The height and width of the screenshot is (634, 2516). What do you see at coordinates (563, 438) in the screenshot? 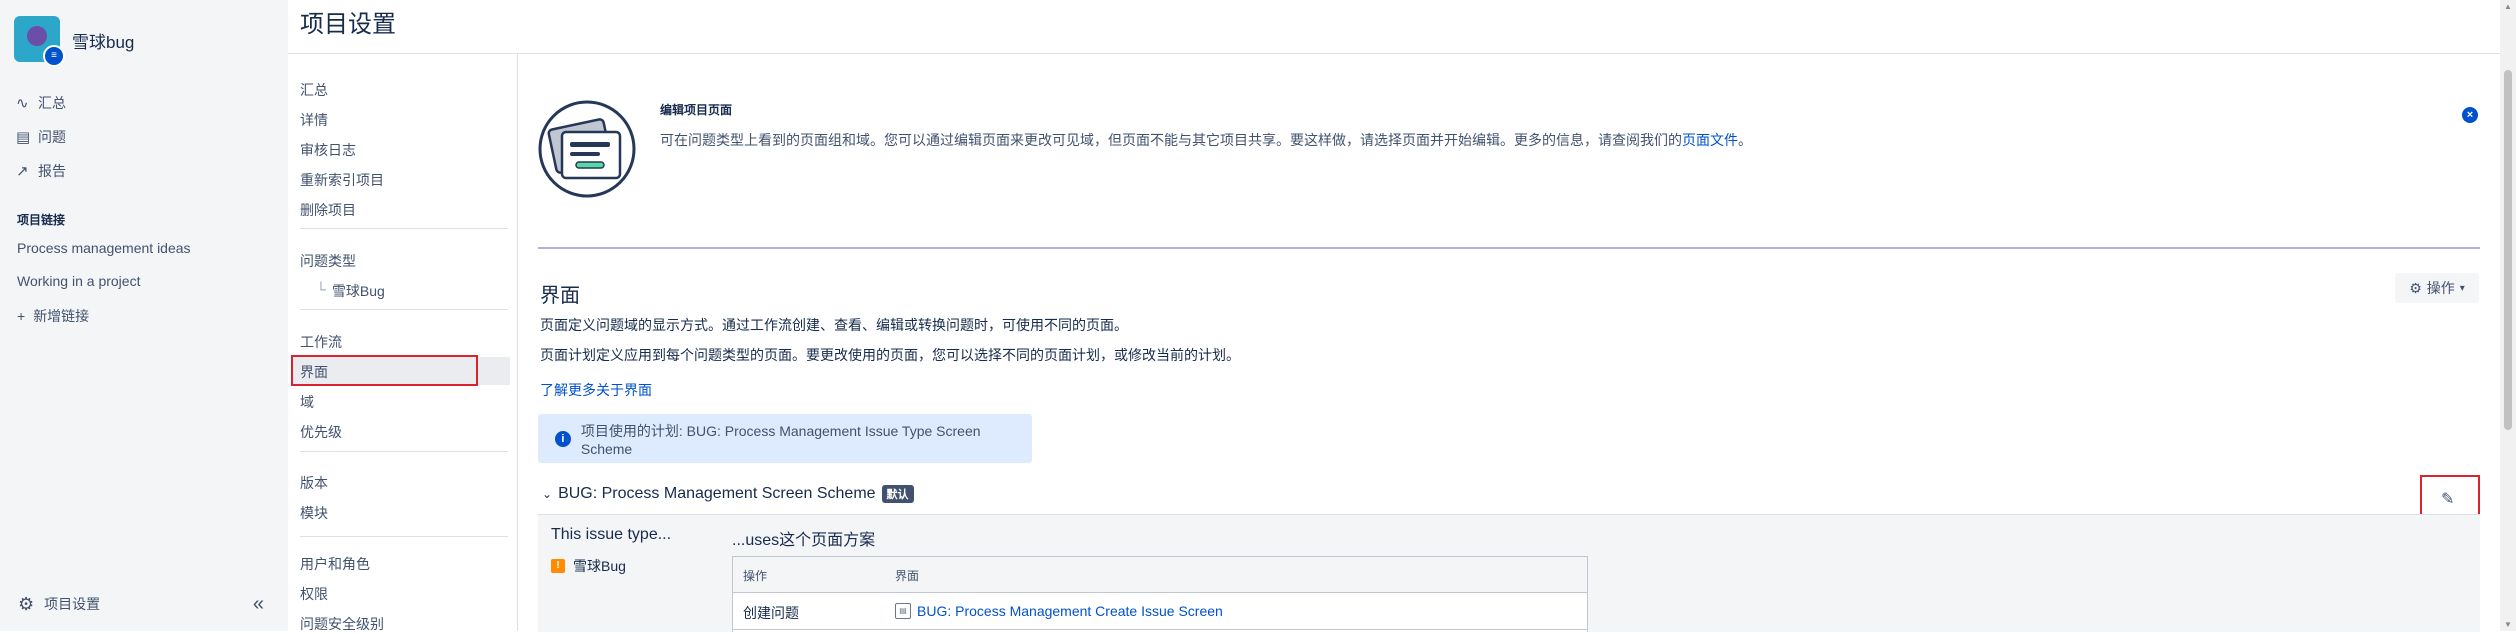
I see `info-icon: i` at bounding box center [563, 438].